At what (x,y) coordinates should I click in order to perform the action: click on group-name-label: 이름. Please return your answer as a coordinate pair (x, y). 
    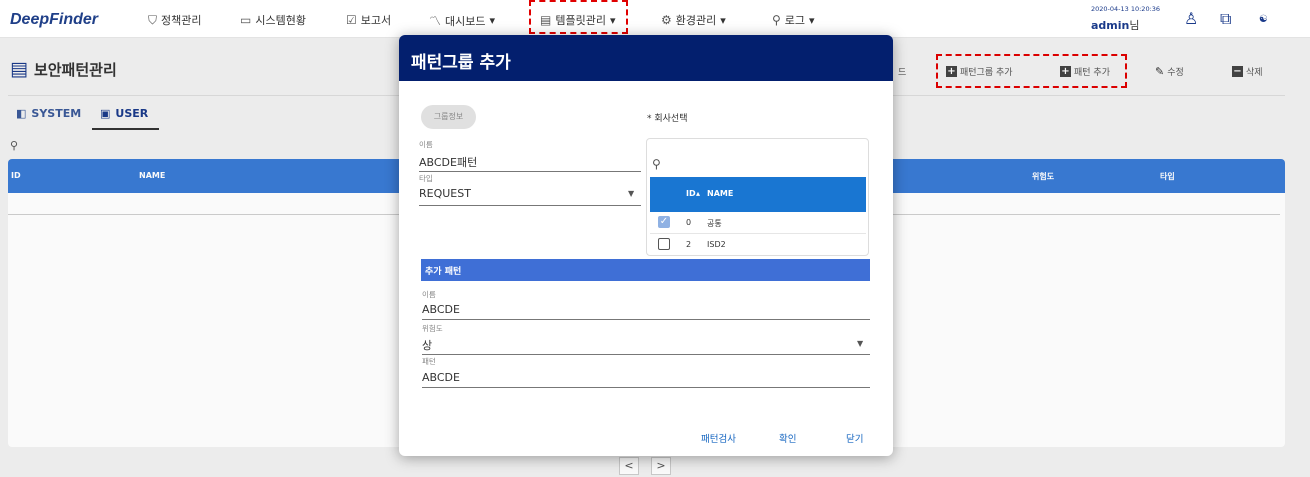
    Looking at the image, I should click on (426, 144).